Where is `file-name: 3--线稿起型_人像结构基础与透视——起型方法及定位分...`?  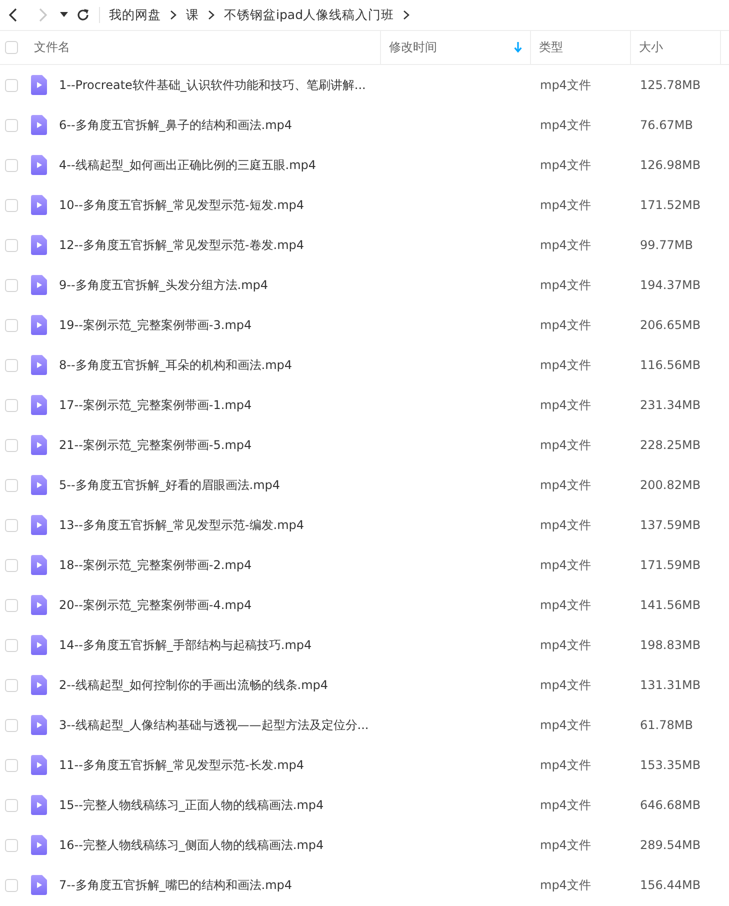 file-name: 3--线稿起型_人像结构基础与透视——起型方法及定位分... is located at coordinates (214, 725).